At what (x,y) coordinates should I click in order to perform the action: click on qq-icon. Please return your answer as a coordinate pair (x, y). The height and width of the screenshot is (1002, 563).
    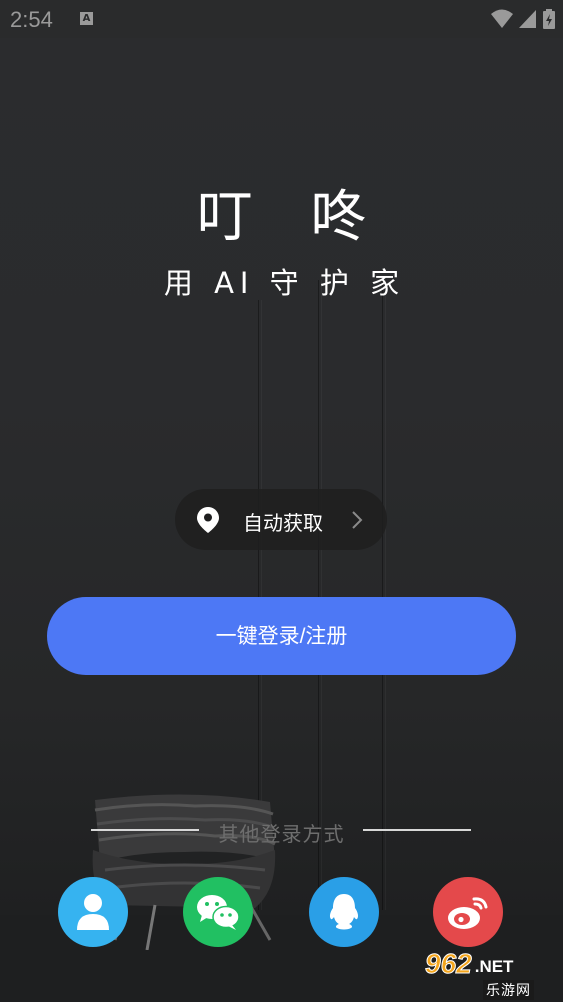
    Looking at the image, I should click on (344, 912).